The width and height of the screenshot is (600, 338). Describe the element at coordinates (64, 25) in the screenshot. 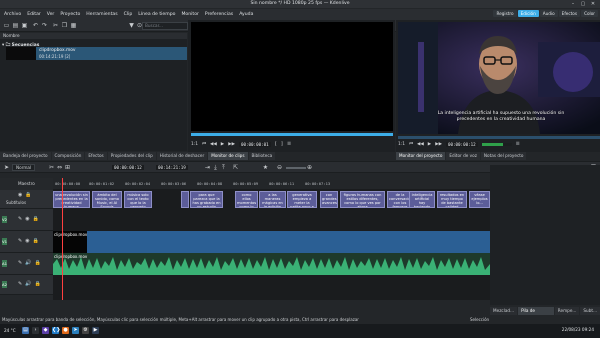

I see `copy-icon: ❐` at that location.